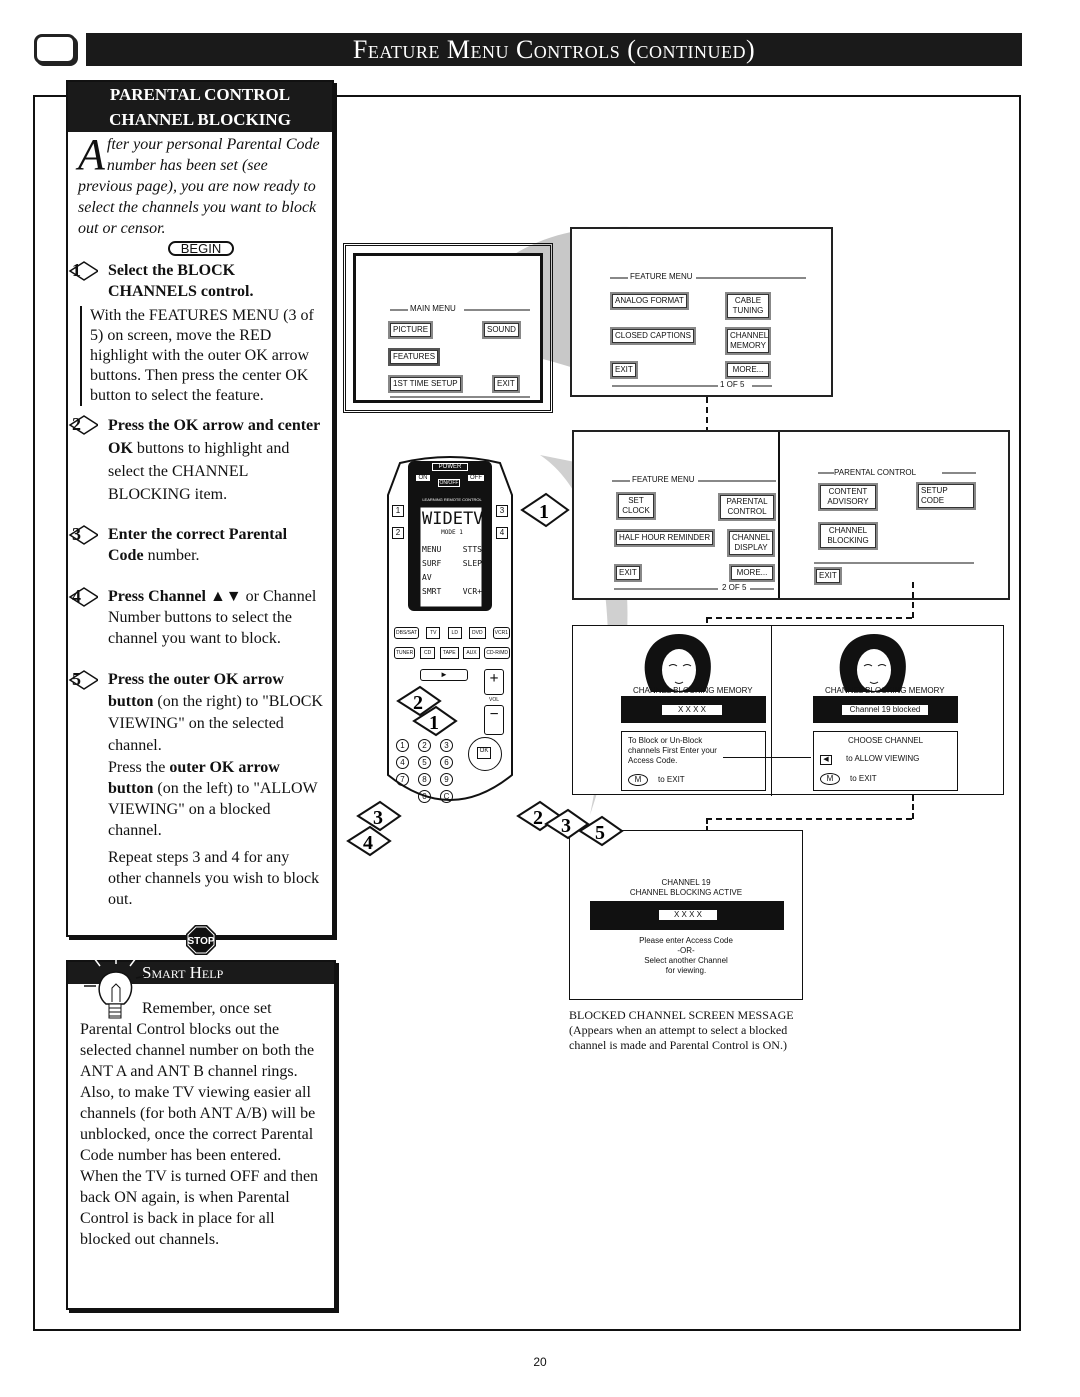  Describe the element at coordinates (501, 633) in the screenshot. I see `source-key: VCR1` at that location.